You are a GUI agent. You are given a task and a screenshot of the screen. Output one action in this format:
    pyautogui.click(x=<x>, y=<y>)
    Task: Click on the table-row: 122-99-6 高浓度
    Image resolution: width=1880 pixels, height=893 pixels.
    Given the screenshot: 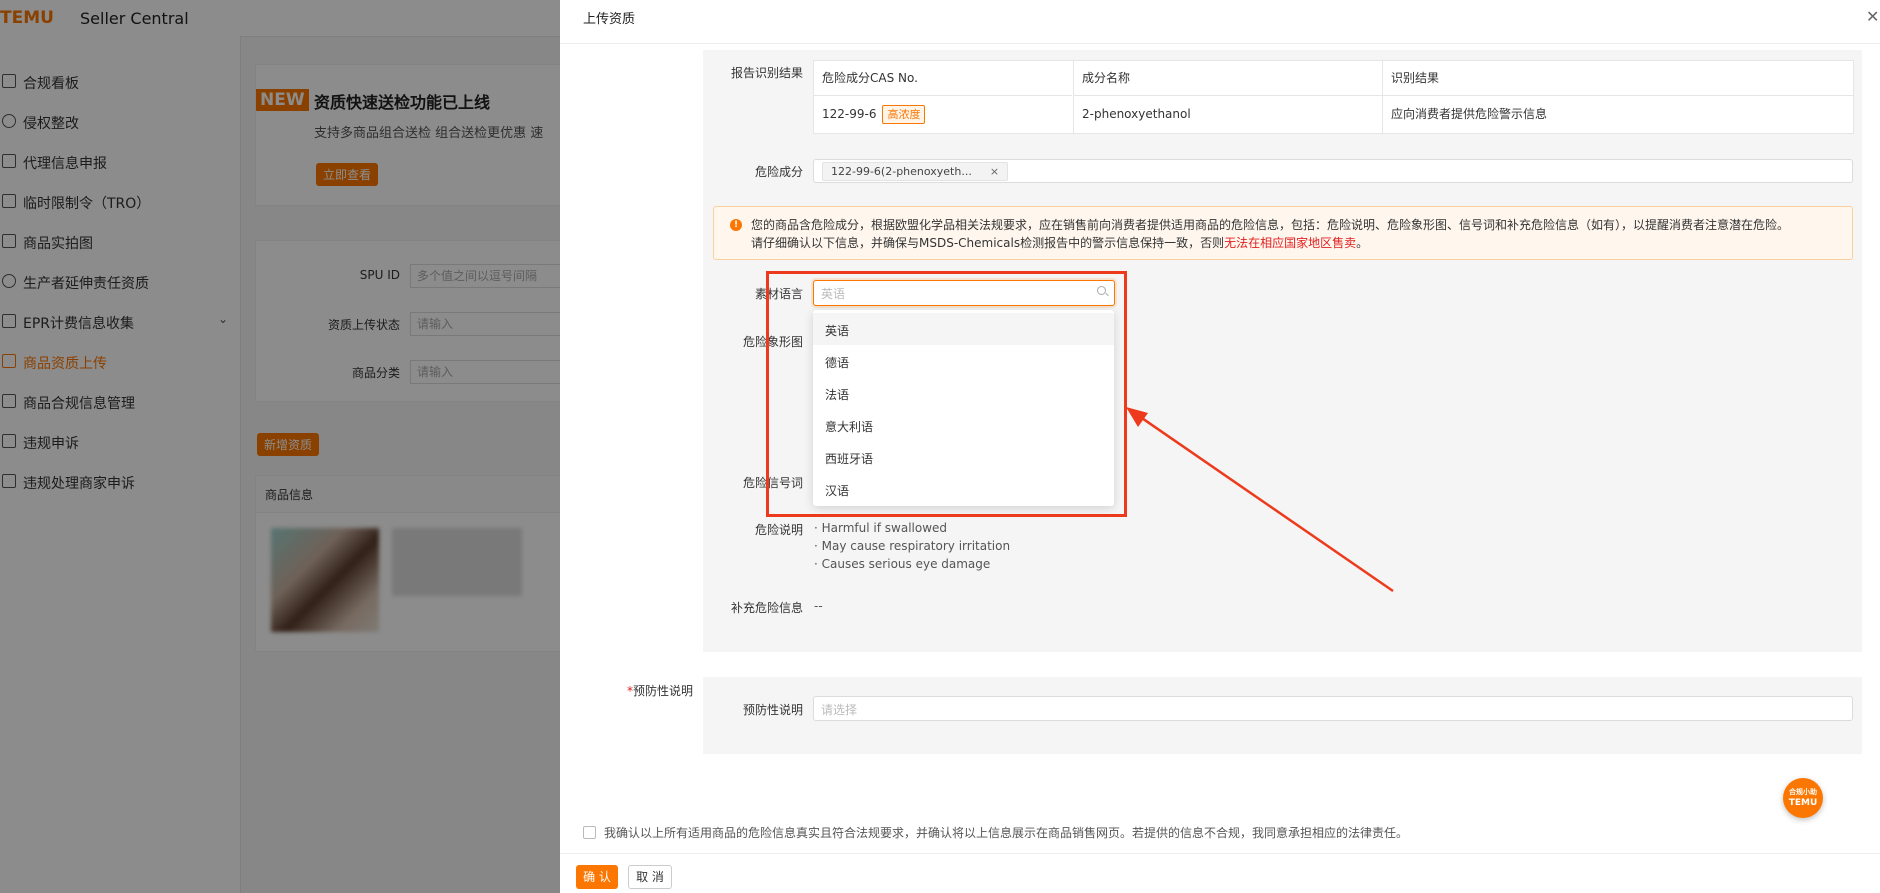 What is the action you would take?
    pyautogui.click(x=943, y=114)
    